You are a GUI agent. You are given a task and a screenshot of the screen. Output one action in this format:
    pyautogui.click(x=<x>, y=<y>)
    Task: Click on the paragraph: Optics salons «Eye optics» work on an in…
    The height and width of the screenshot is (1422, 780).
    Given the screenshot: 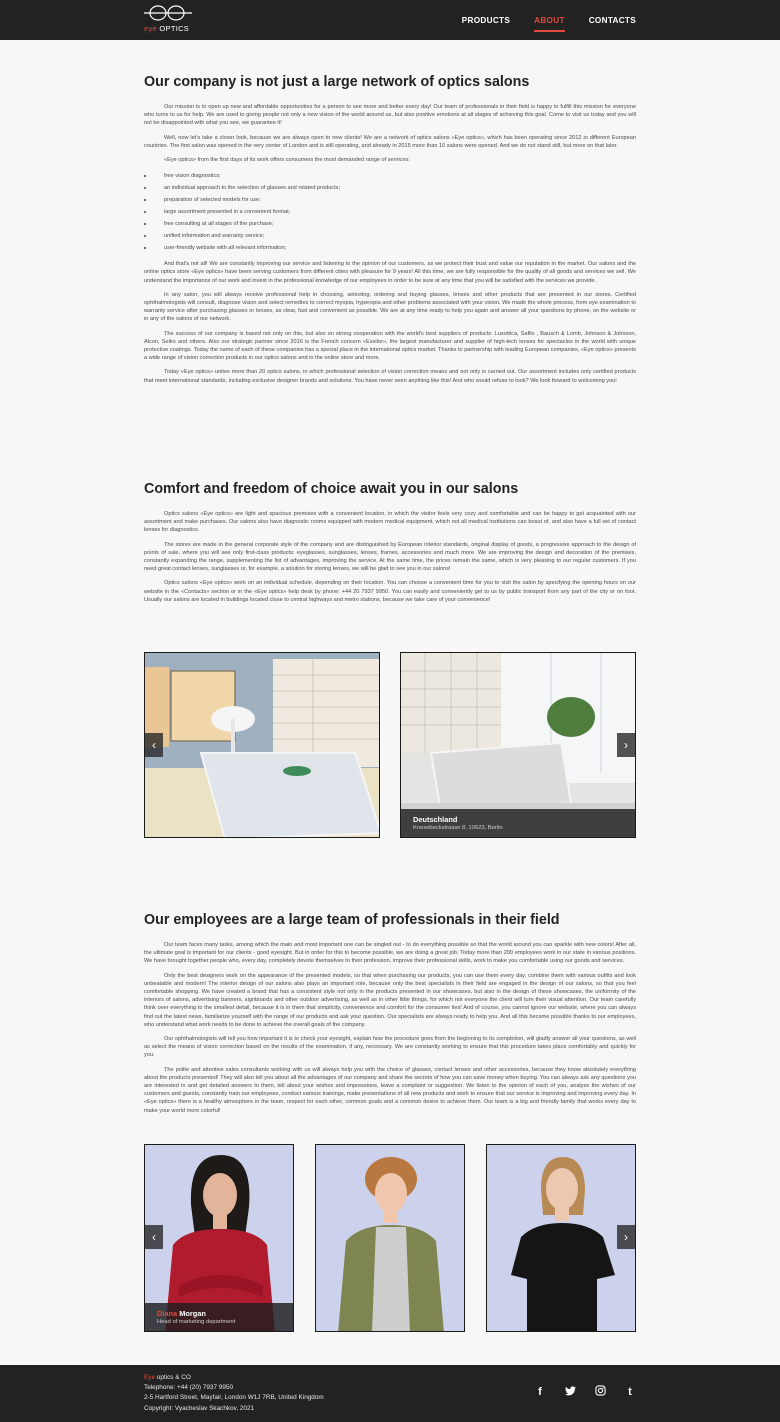 What is the action you would take?
    pyautogui.click(x=390, y=591)
    